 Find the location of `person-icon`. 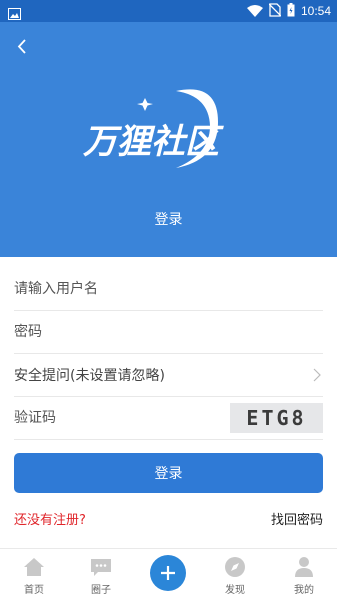

person-icon is located at coordinates (304, 567).